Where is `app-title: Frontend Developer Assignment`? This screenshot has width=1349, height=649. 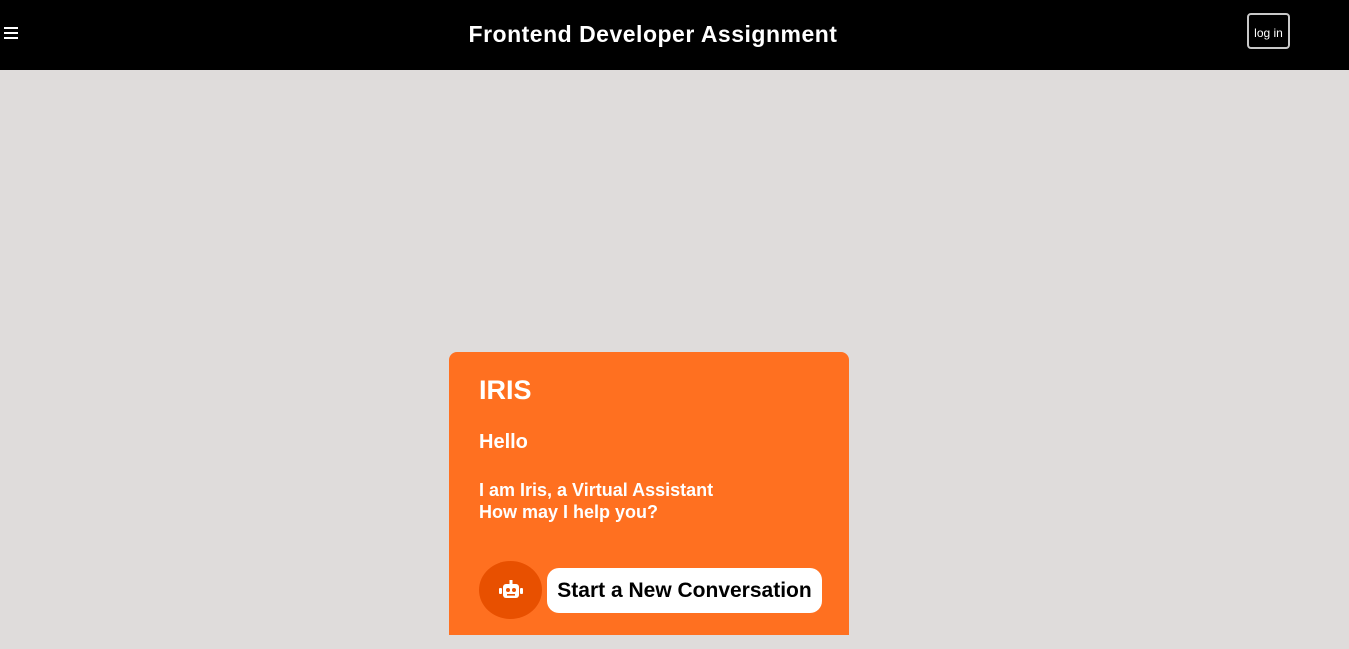
app-title: Frontend Developer Assignment is located at coordinates (653, 34).